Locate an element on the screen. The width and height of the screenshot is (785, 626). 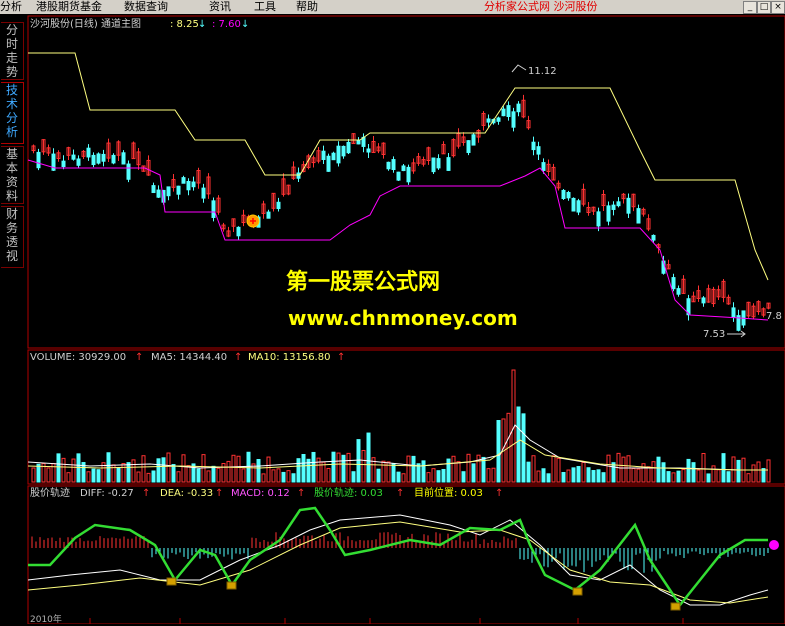
diff-label: DIFF: -0.27 is located at coordinates (107, 493).